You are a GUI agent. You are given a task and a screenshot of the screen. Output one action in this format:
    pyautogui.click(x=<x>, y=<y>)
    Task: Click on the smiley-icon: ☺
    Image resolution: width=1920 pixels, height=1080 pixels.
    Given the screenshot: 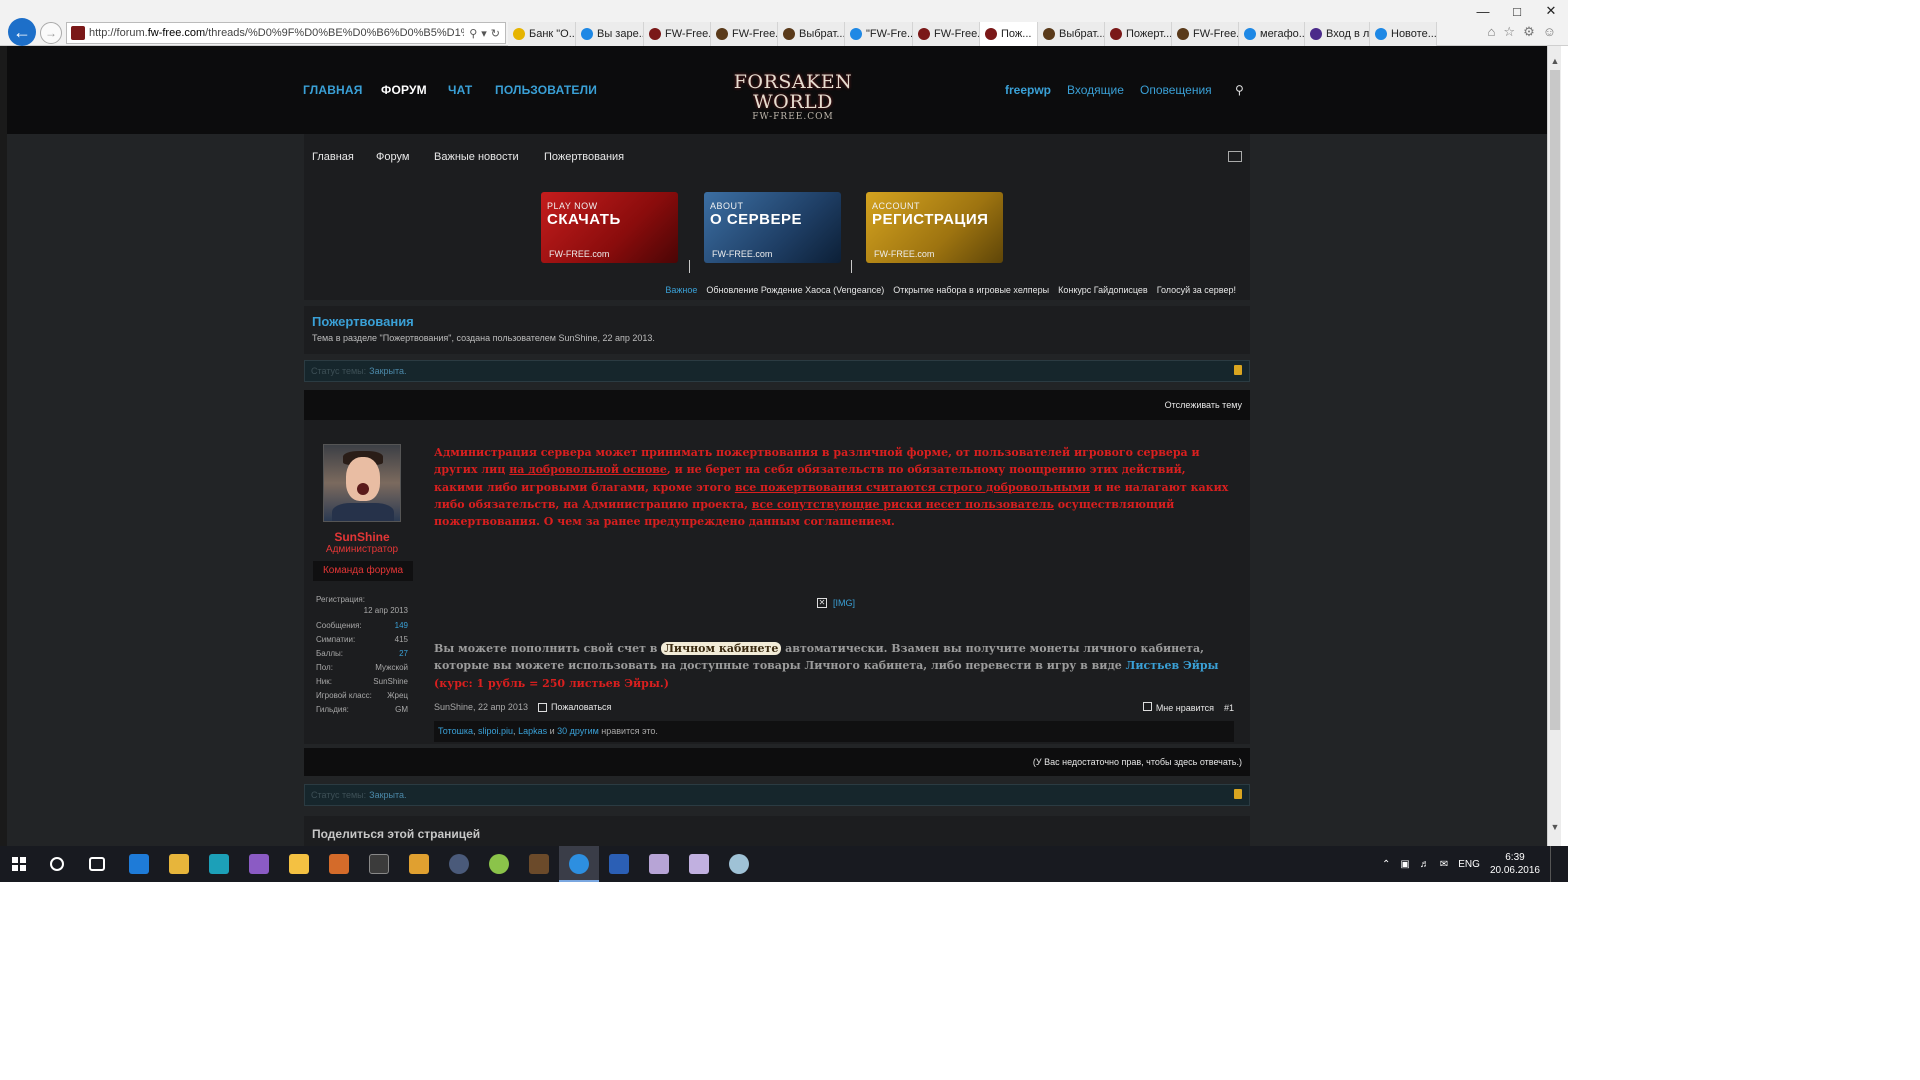 What is the action you would take?
    pyautogui.click(x=1549, y=32)
    